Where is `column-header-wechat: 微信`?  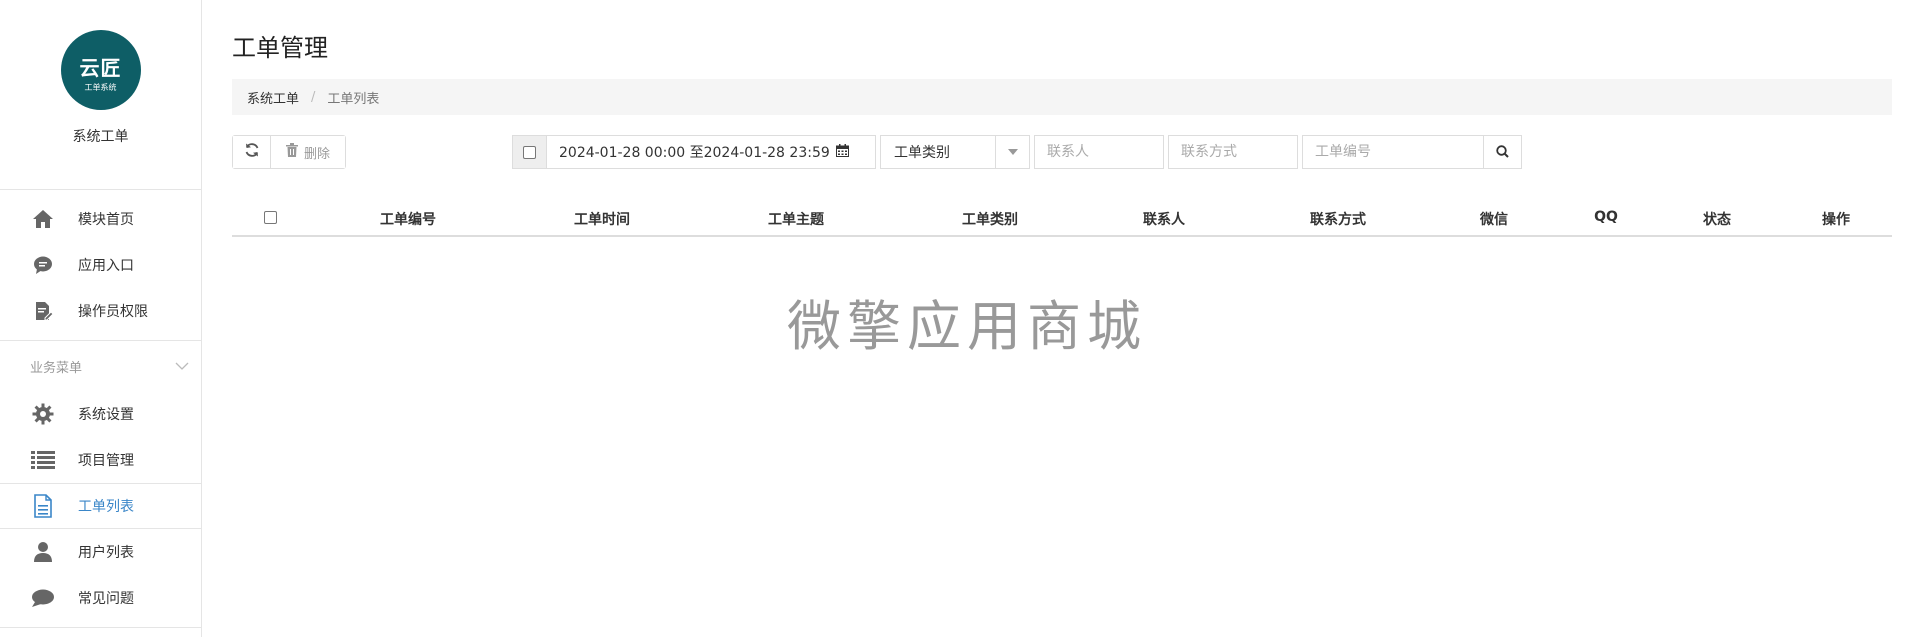
column-header-wechat: 微信 is located at coordinates (1494, 219).